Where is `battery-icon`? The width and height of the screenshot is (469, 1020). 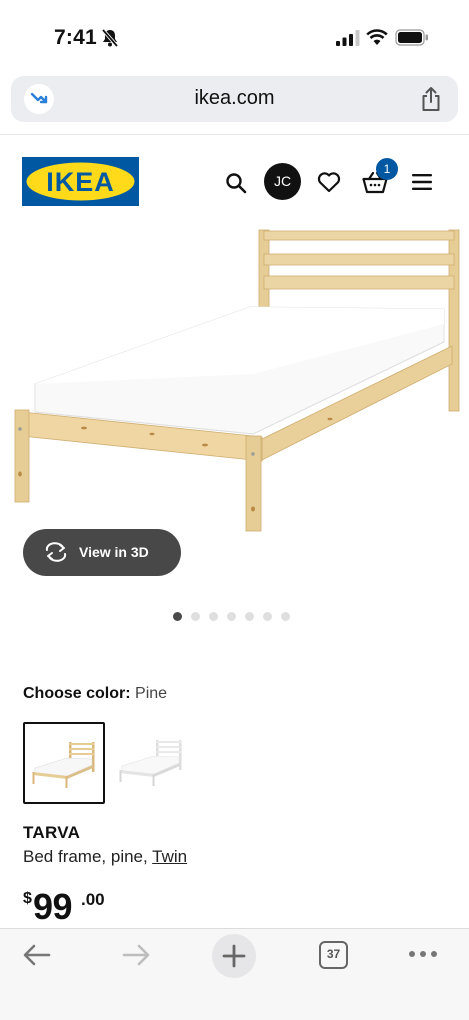 battery-icon is located at coordinates (411, 37).